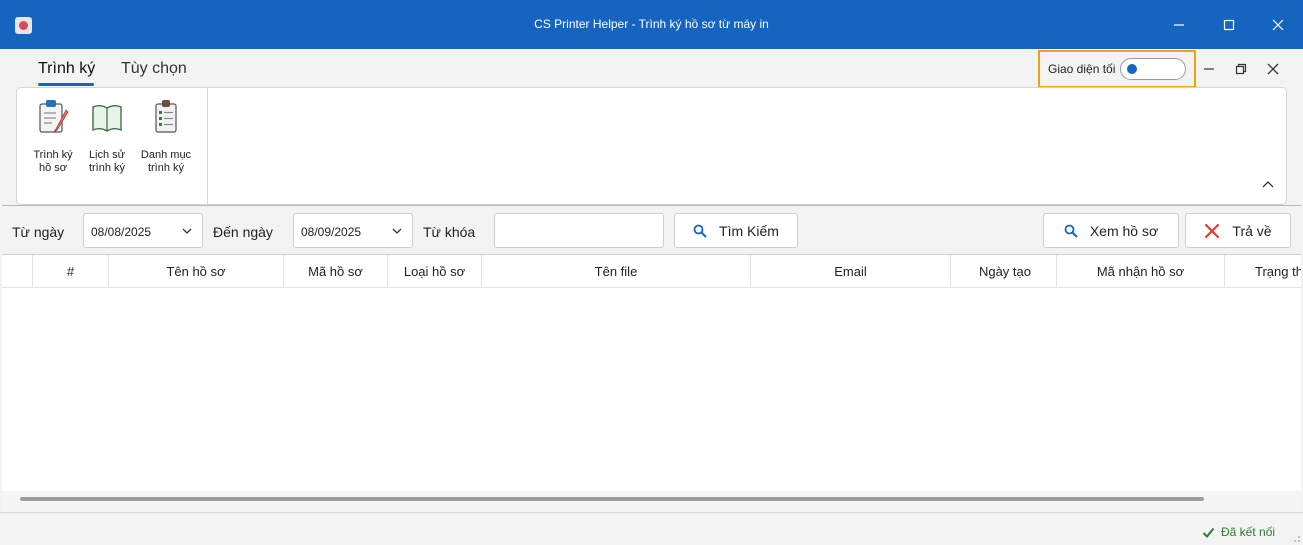 The width and height of the screenshot is (1303, 545). I want to click on status-bar: Đã kết nối, so click(651, 528).